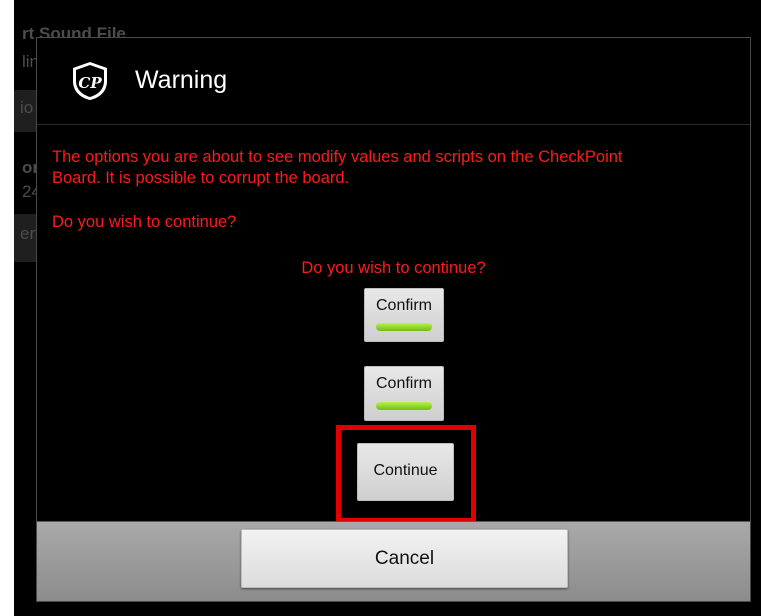 This screenshot has height=616, width=761. Describe the element at coordinates (393, 124) in the screenshot. I see `title-divider` at that location.